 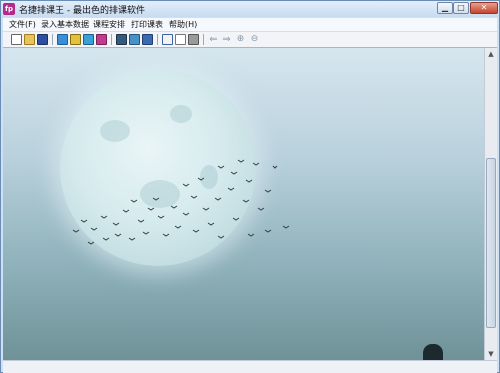 What do you see at coordinates (16, 39) in the screenshot?
I see `new-file-icon` at bounding box center [16, 39].